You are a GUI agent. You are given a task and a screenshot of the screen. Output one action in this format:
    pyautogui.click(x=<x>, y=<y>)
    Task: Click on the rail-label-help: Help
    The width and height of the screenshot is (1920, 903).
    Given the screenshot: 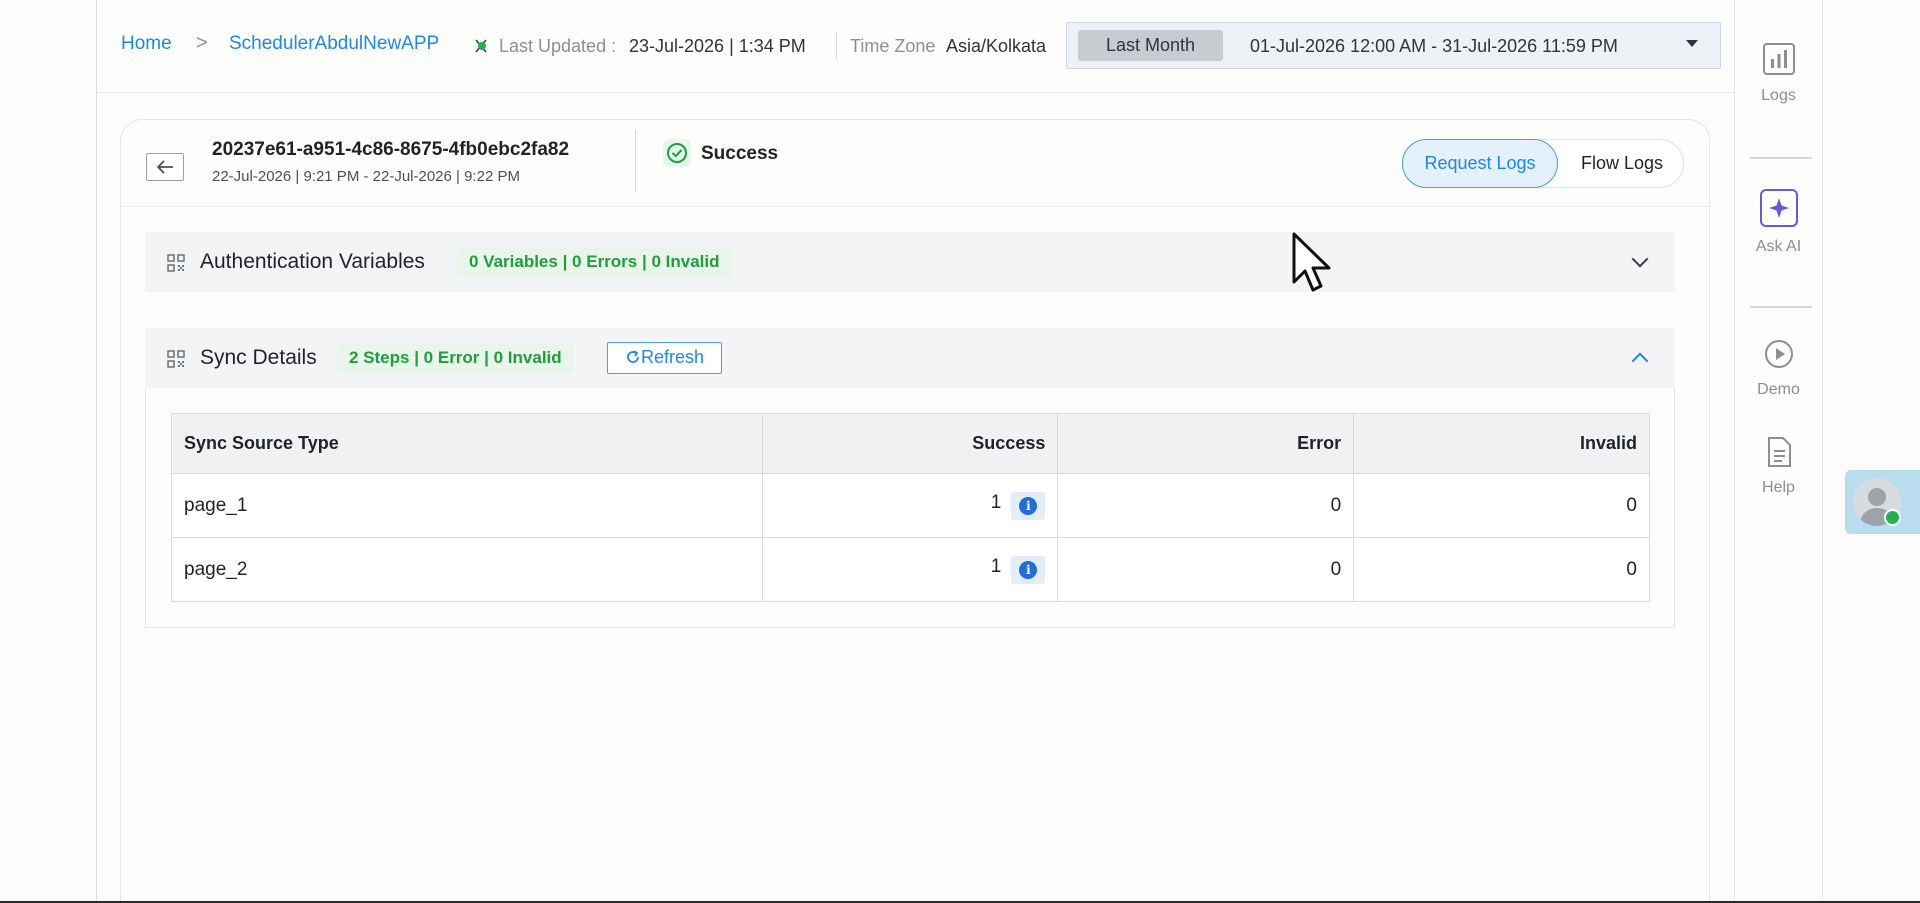 What is the action you would take?
    pyautogui.click(x=1778, y=487)
    